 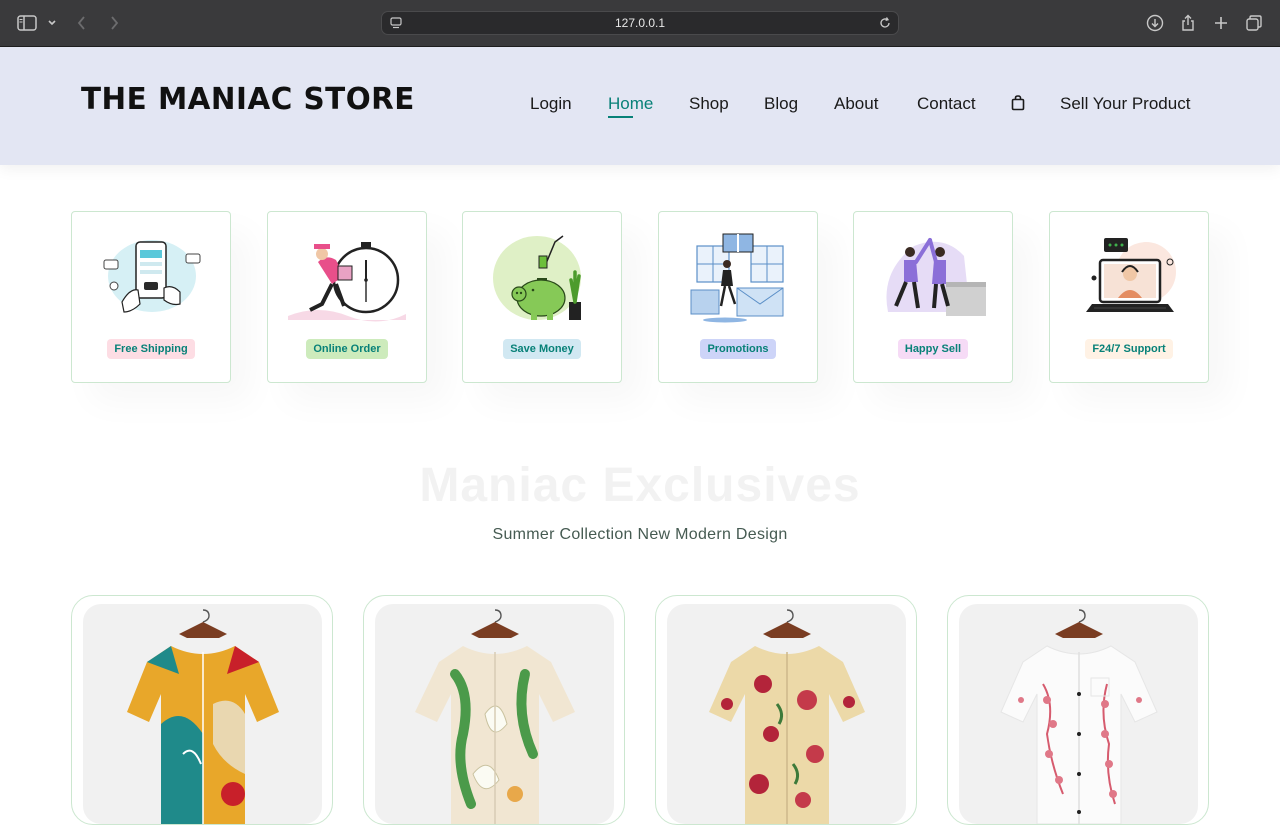 I want to click on shopping-bag-icon, so click(x=1018, y=105).